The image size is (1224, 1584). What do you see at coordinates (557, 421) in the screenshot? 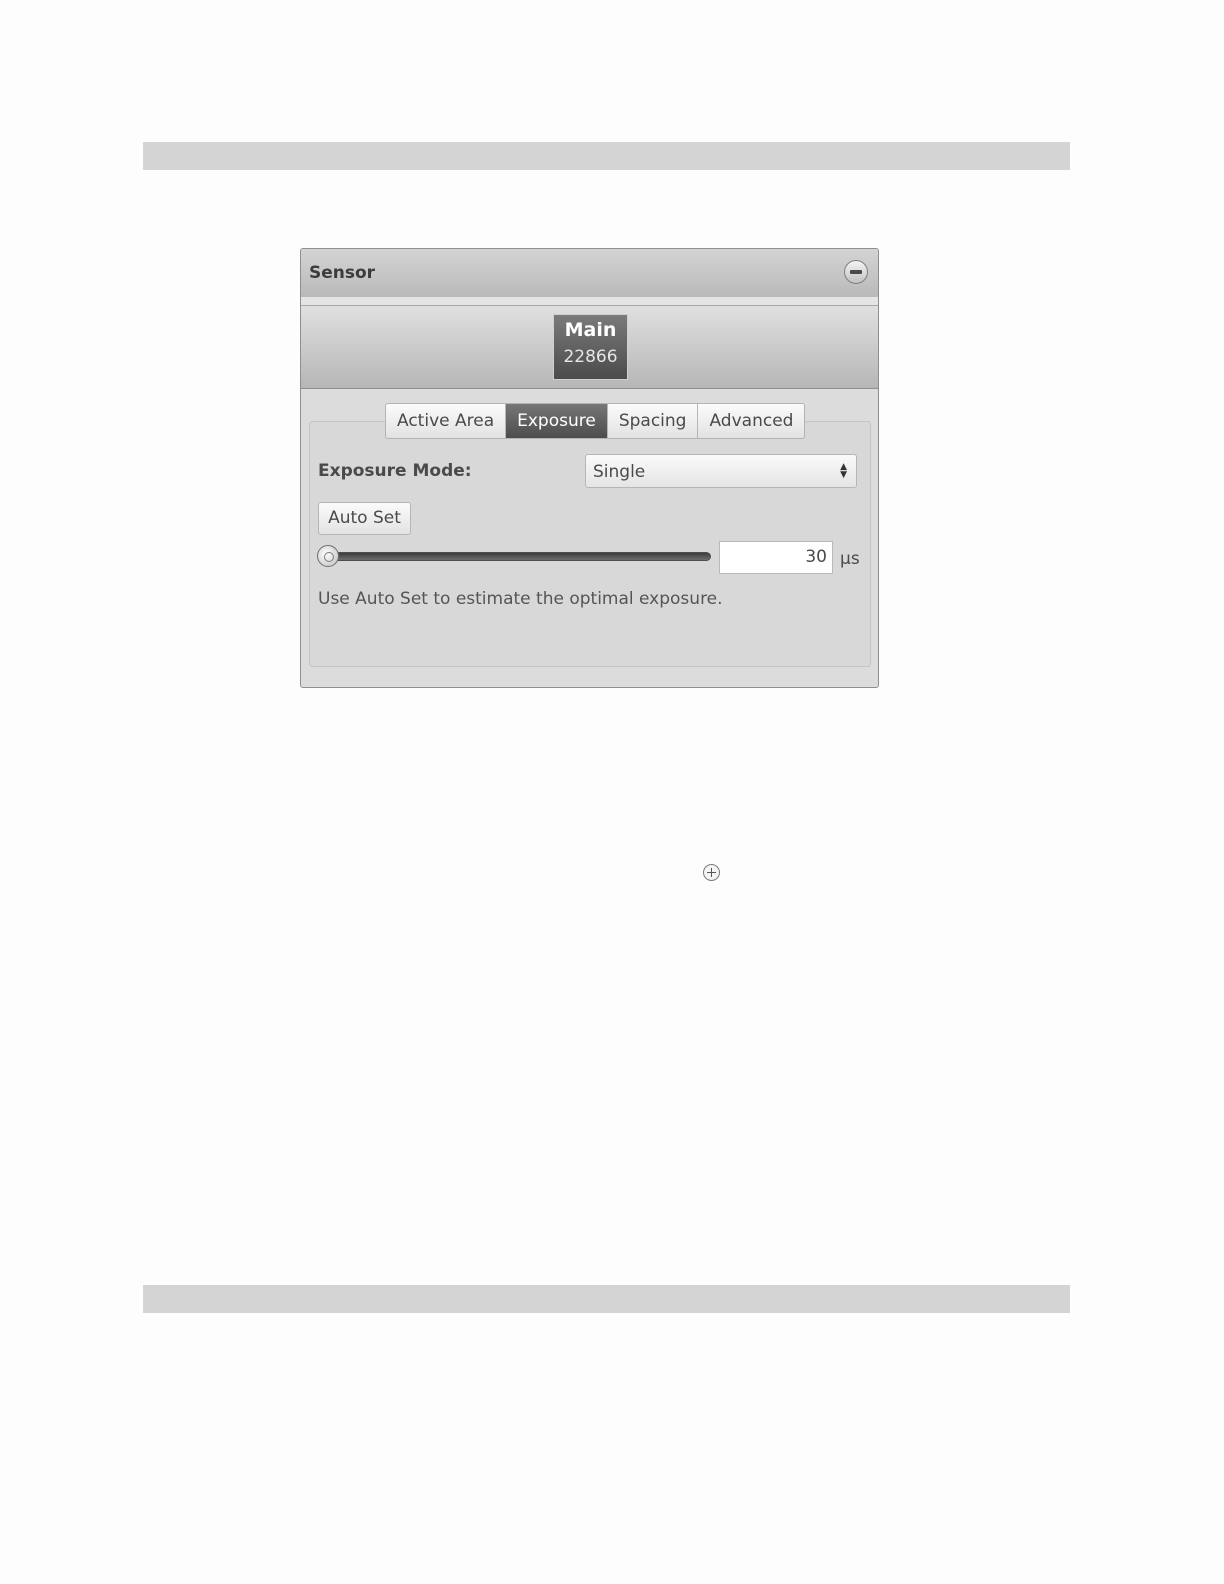
I see `tab-exposure: Exposure` at bounding box center [557, 421].